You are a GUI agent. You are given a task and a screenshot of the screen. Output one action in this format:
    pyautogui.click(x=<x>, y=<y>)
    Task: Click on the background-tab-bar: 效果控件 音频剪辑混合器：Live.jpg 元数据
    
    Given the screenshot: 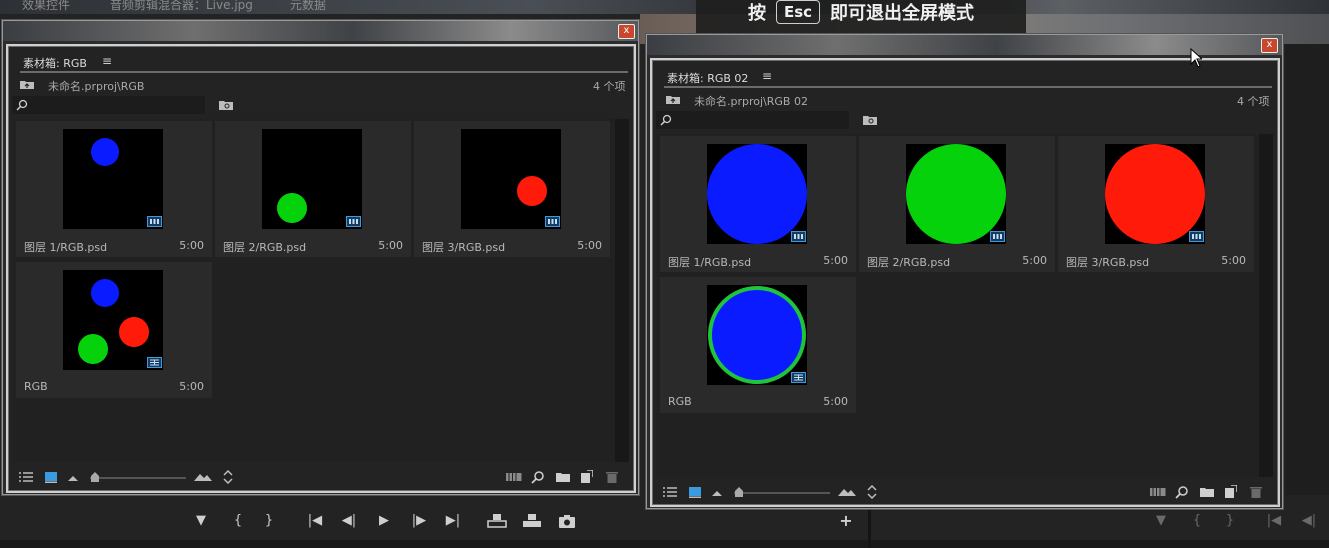 What is the action you would take?
    pyautogui.click(x=664, y=7)
    